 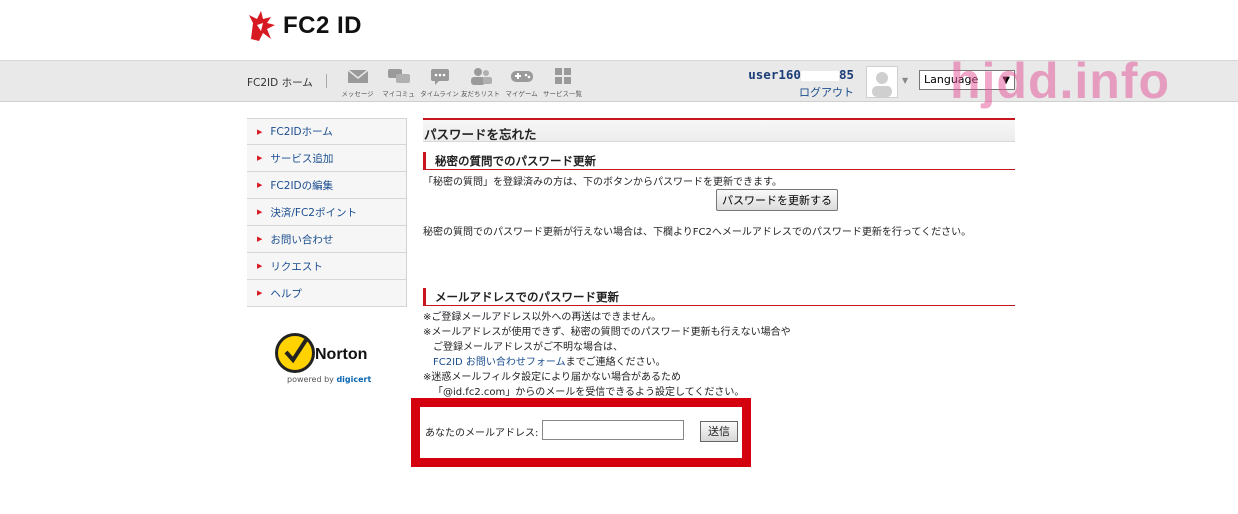 I want to click on avatar-caret-icon: ▼, so click(x=905, y=80).